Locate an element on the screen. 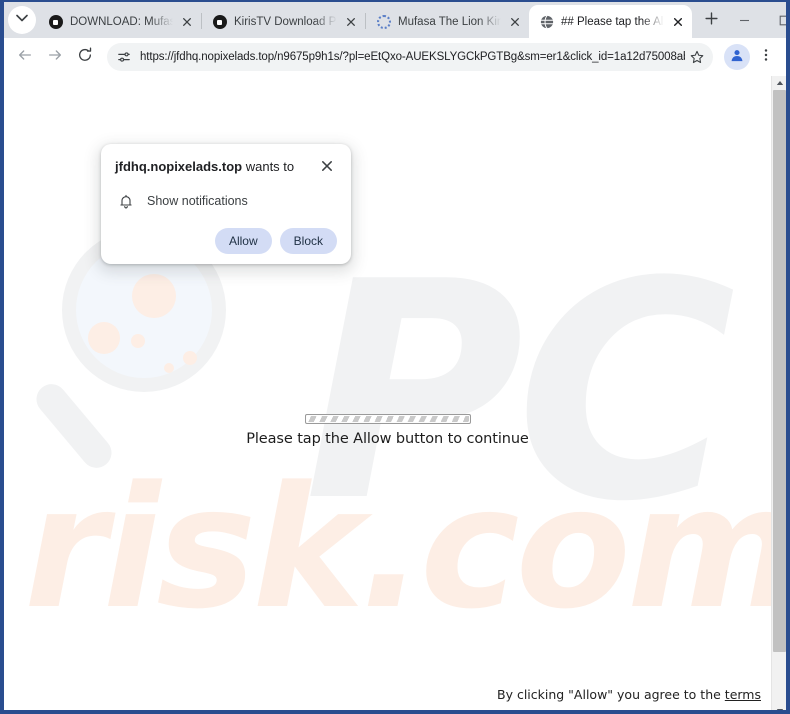 The height and width of the screenshot is (714, 790). progress-section: Please tap the Allow button to continue is located at coordinates (387, 430).